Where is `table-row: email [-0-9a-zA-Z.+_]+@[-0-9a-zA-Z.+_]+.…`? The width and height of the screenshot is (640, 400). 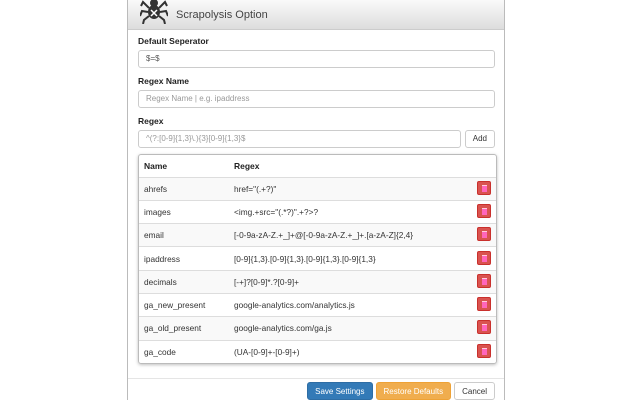 table-row: email [-0-9a-zA-Z.+_]+@[-0-9a-zA-Z.+_]+.… is located at coordinates (317, 235).